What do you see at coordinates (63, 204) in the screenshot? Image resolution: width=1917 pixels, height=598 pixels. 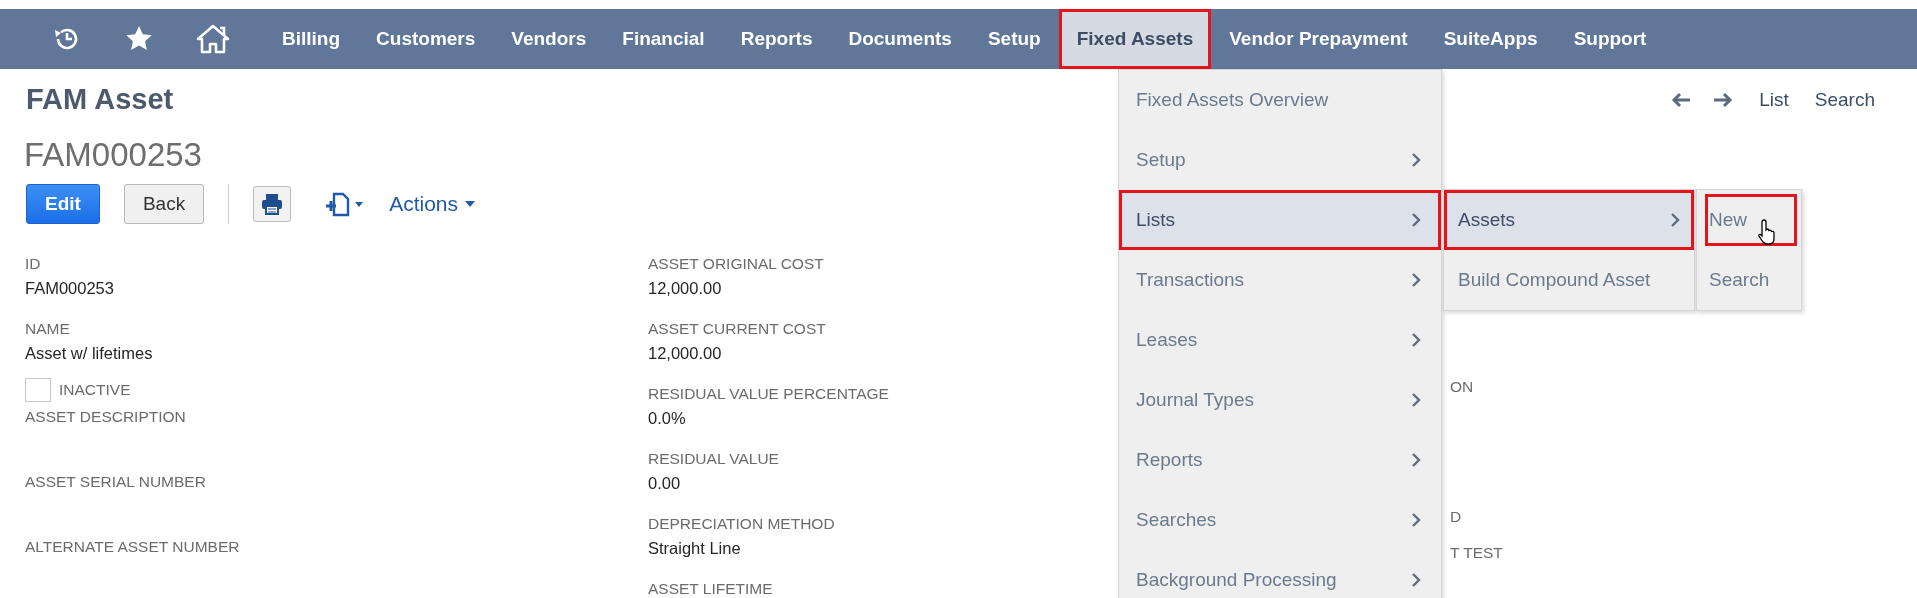 I see `edit-button: Edit` at bounding box center [63, 204].